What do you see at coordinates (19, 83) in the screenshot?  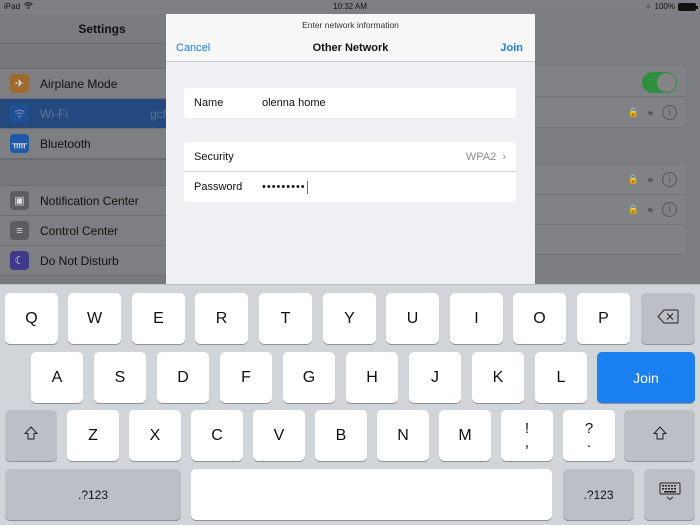 I see `airplane-icon: ✈` at bounding box center [19, 83].